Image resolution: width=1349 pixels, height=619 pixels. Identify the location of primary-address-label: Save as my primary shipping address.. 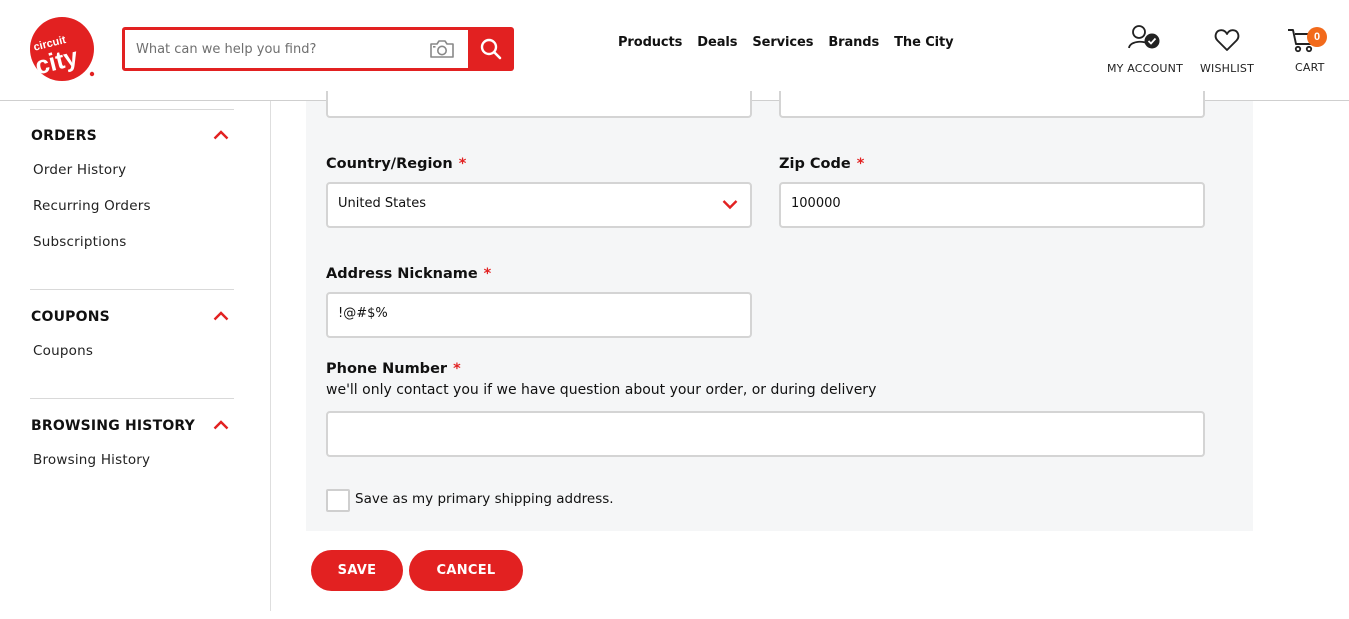
(484, 499).